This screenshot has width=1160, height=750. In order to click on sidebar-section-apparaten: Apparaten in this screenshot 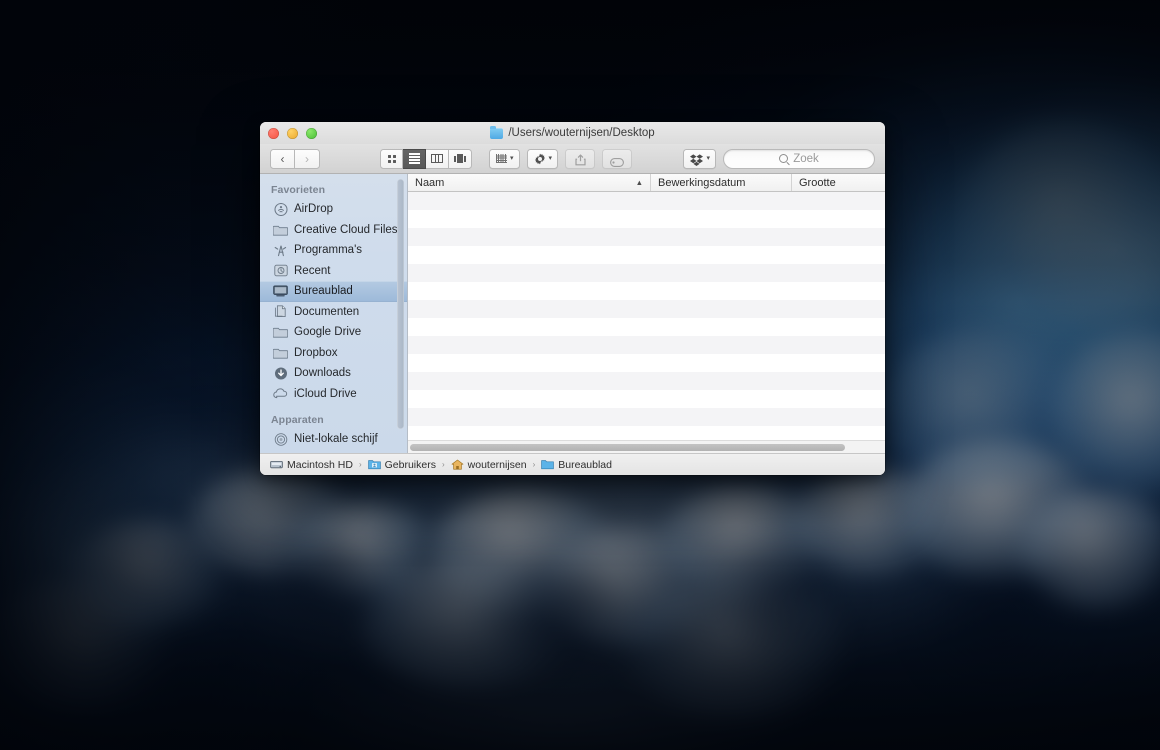, I will do `click(297, 420)`.